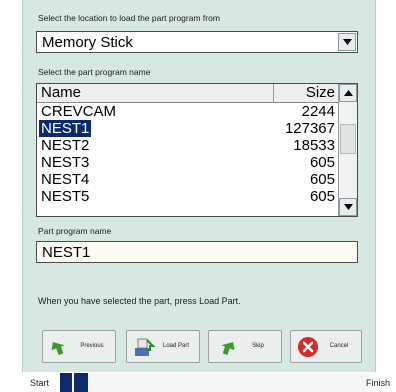 Image resolution: width=396 pixels, height=392 pixels. What do you see at coordinates (188, 162) in the screenshot?
I see `list-item: NEST3 605` at bounding box center [188, 162].